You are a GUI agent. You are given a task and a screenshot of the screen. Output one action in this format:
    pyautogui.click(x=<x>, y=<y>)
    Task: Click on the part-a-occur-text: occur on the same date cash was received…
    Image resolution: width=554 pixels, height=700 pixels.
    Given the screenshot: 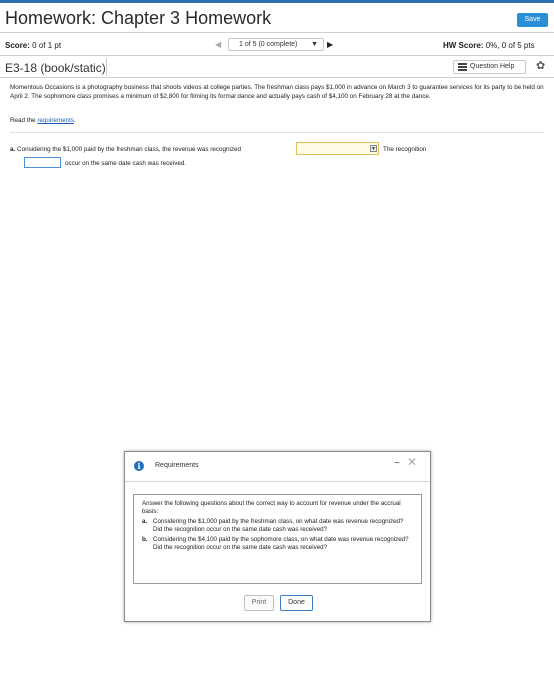 What is the action you would take?
    pyautogui.click(x=126, y=163)
    